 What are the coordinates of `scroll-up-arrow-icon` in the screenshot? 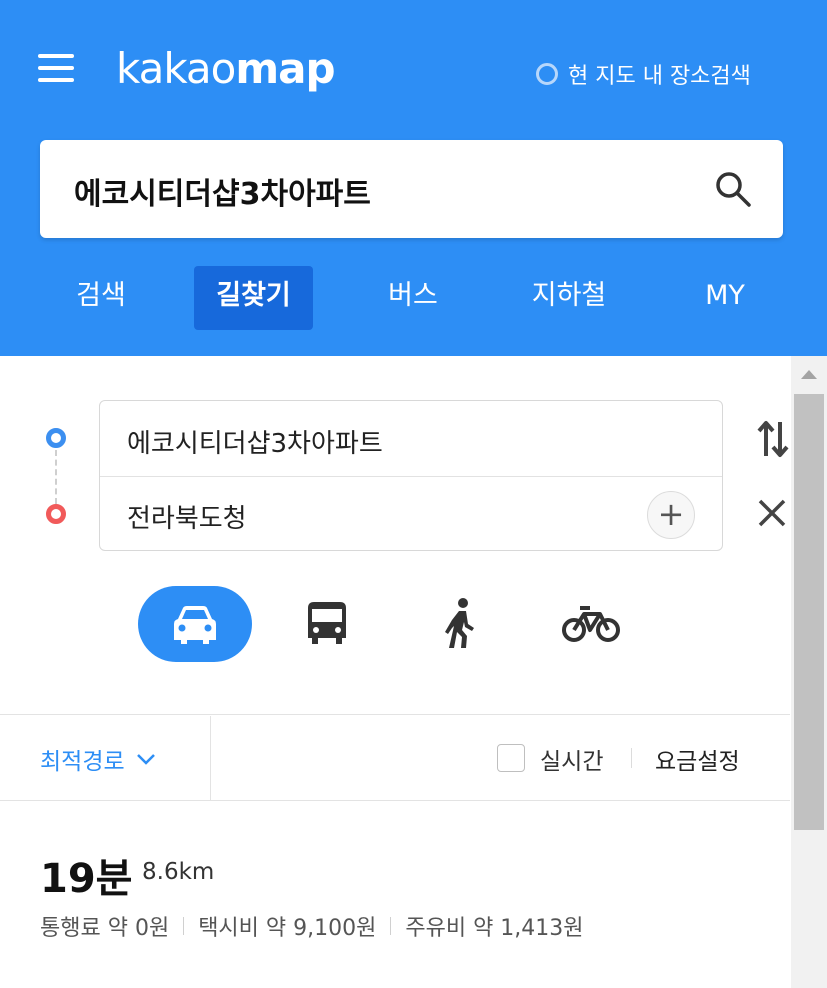 It's located at (809, 376).